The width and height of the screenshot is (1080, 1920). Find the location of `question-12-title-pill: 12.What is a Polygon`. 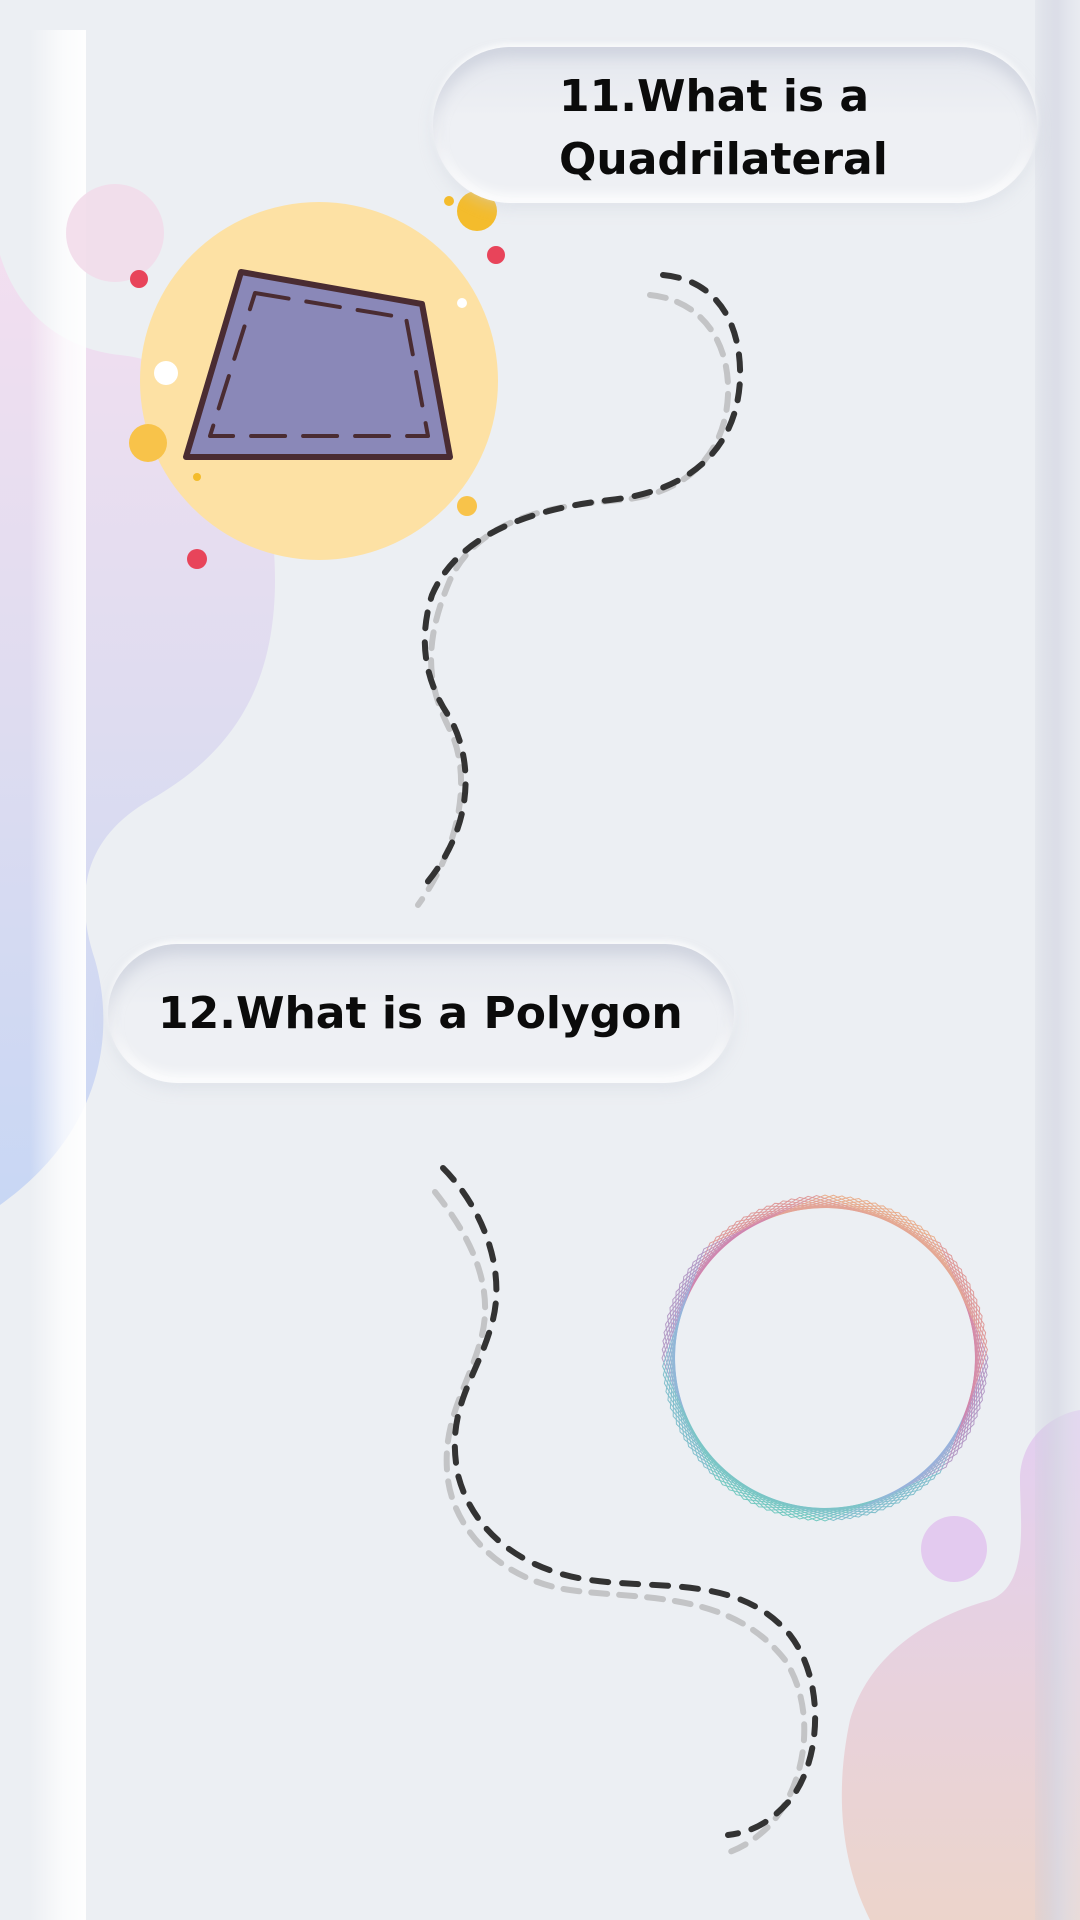

question-12-title-pill: 12.What is a Polygon is located at coordinates (421, 1013).